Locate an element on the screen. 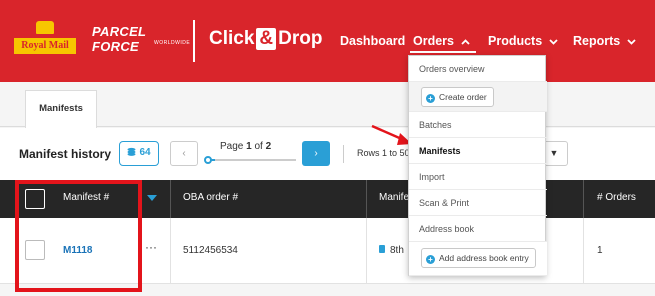 This screenshot has height=296, width=655. nav-orders-label: Orders is located at coordinates (433, 41).